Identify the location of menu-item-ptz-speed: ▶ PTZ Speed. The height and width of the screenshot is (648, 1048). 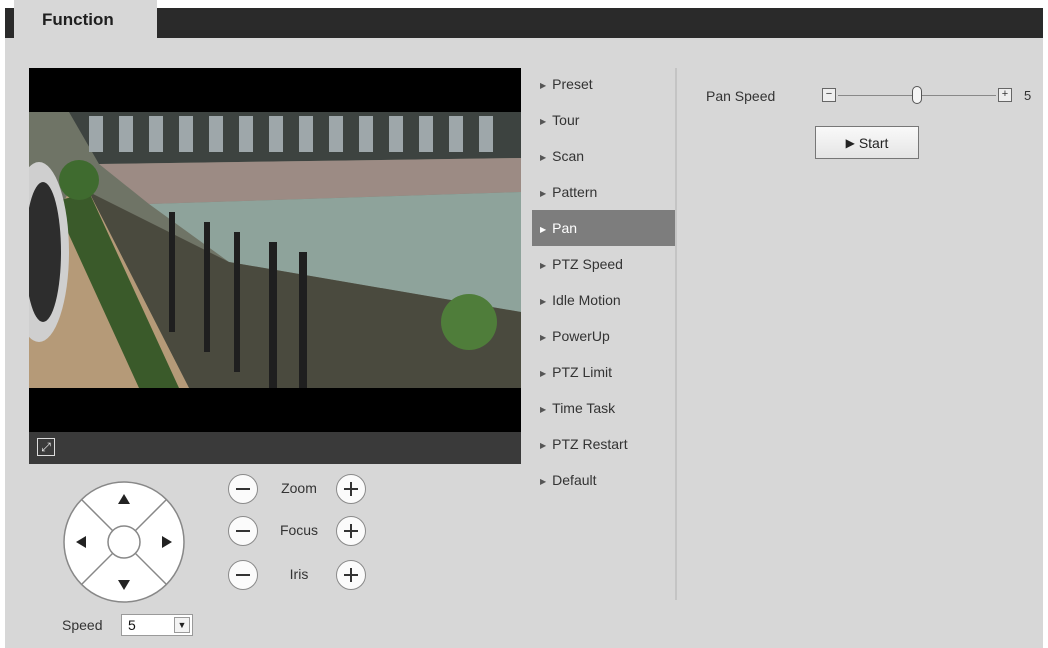
(603, 264).